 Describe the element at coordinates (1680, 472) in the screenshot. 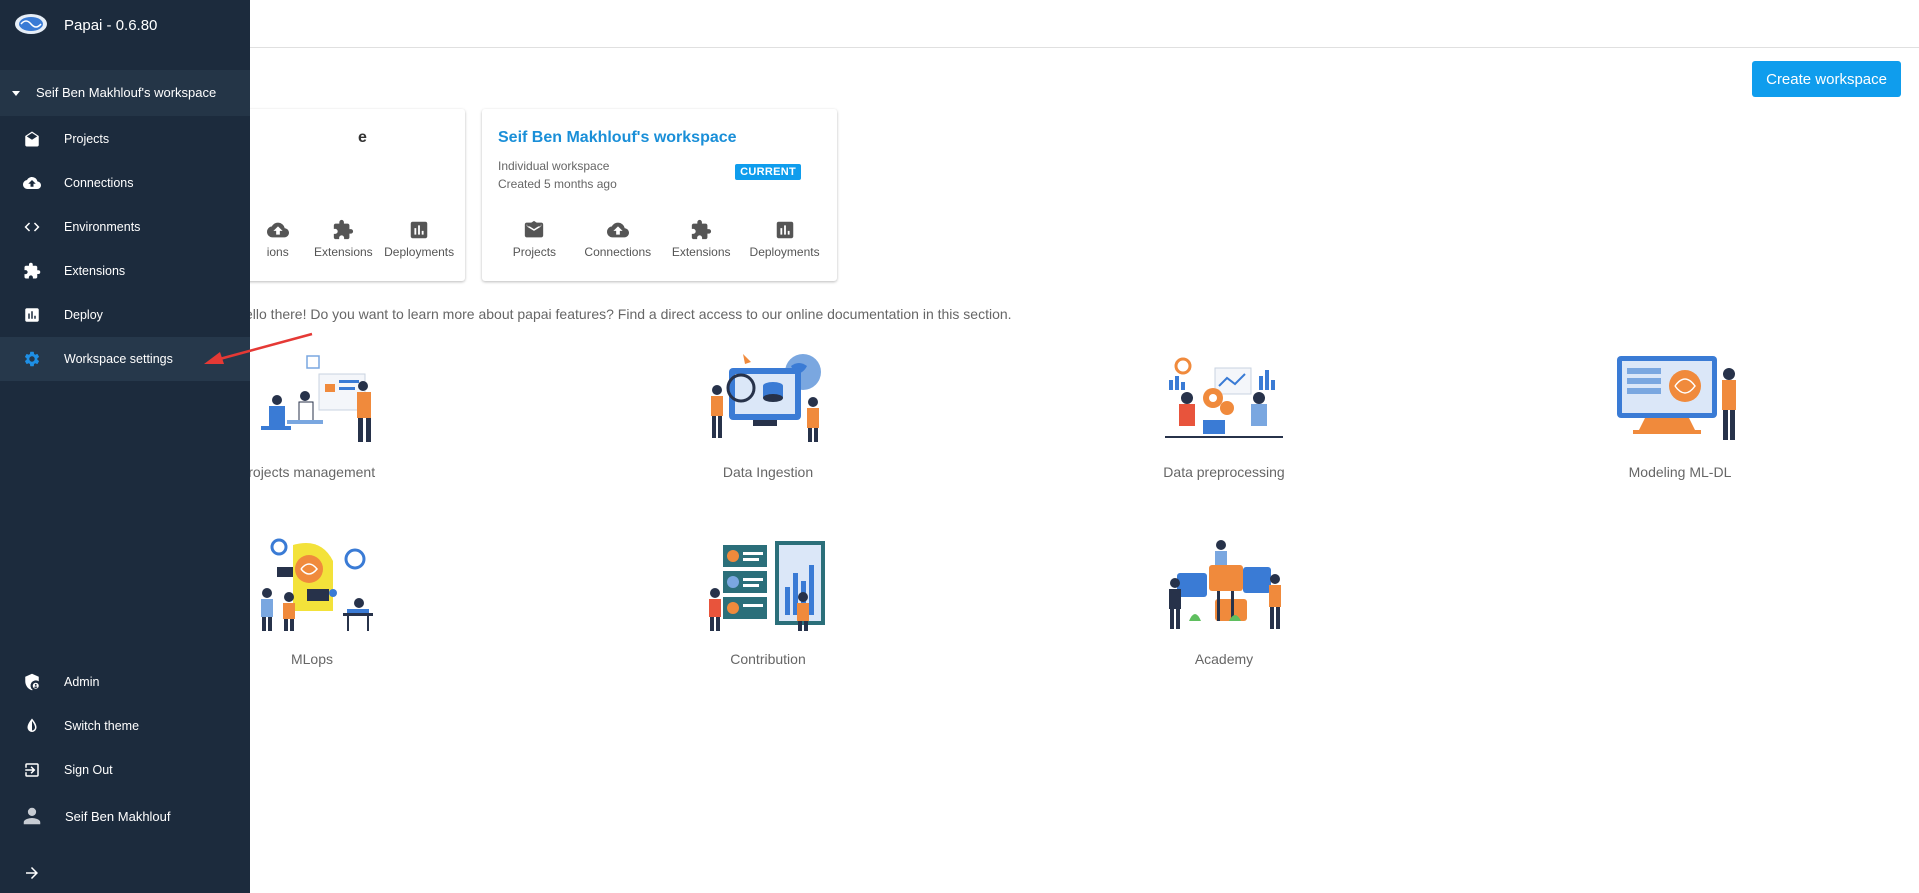

I see `feature-label: Modeling ML-DL` at that location.